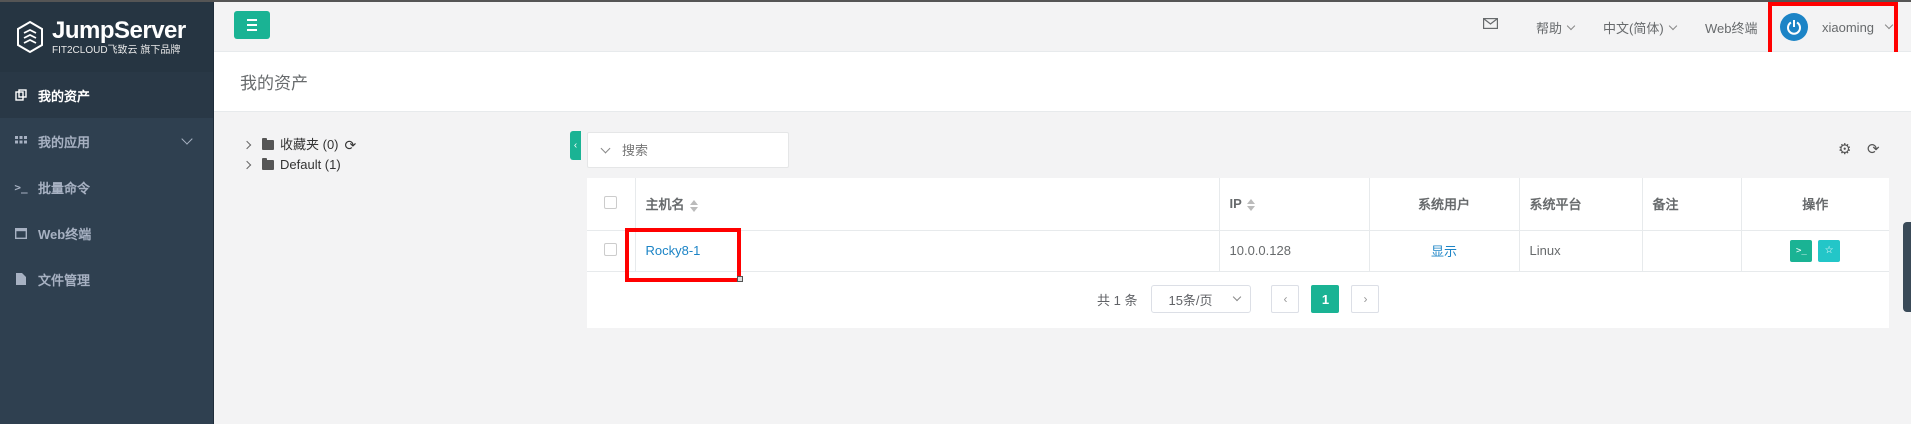 The height and width of the screenshot is (424, 1911). I want to click on prev-page-button: ‹, so click(1285, 299).